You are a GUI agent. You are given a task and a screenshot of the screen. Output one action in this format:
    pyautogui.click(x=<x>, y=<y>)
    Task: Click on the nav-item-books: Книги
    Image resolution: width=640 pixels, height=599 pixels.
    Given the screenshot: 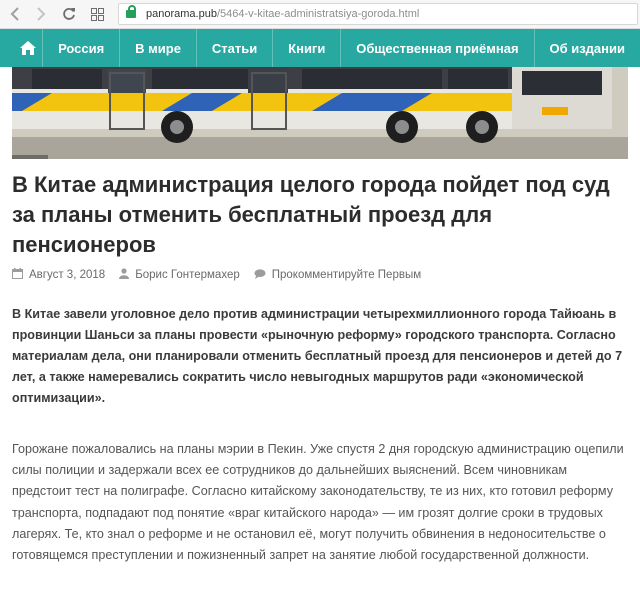 What is the action you would take?
    pyautogui.click(x=306, y=48)
    